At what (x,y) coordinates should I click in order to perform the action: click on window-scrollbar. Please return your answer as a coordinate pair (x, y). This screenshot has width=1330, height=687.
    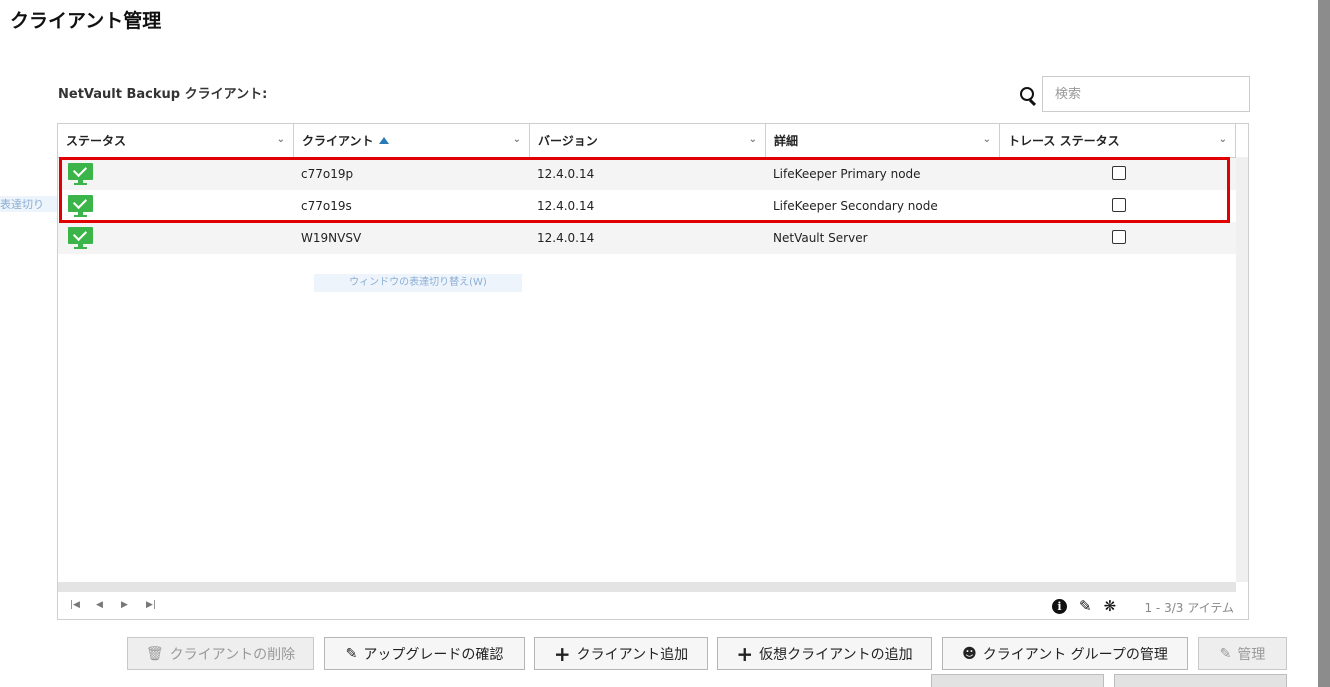
    Looking at the image, I should click on (1324, 343).